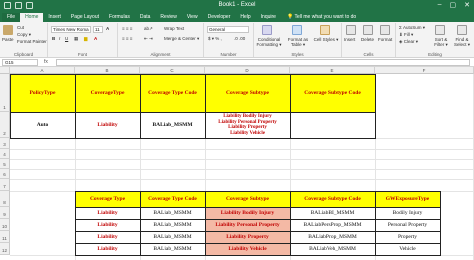 This screenshot has width=474, height=260. I want to click on merge-center-button: Merge & Center ▾, so click(181, 39).